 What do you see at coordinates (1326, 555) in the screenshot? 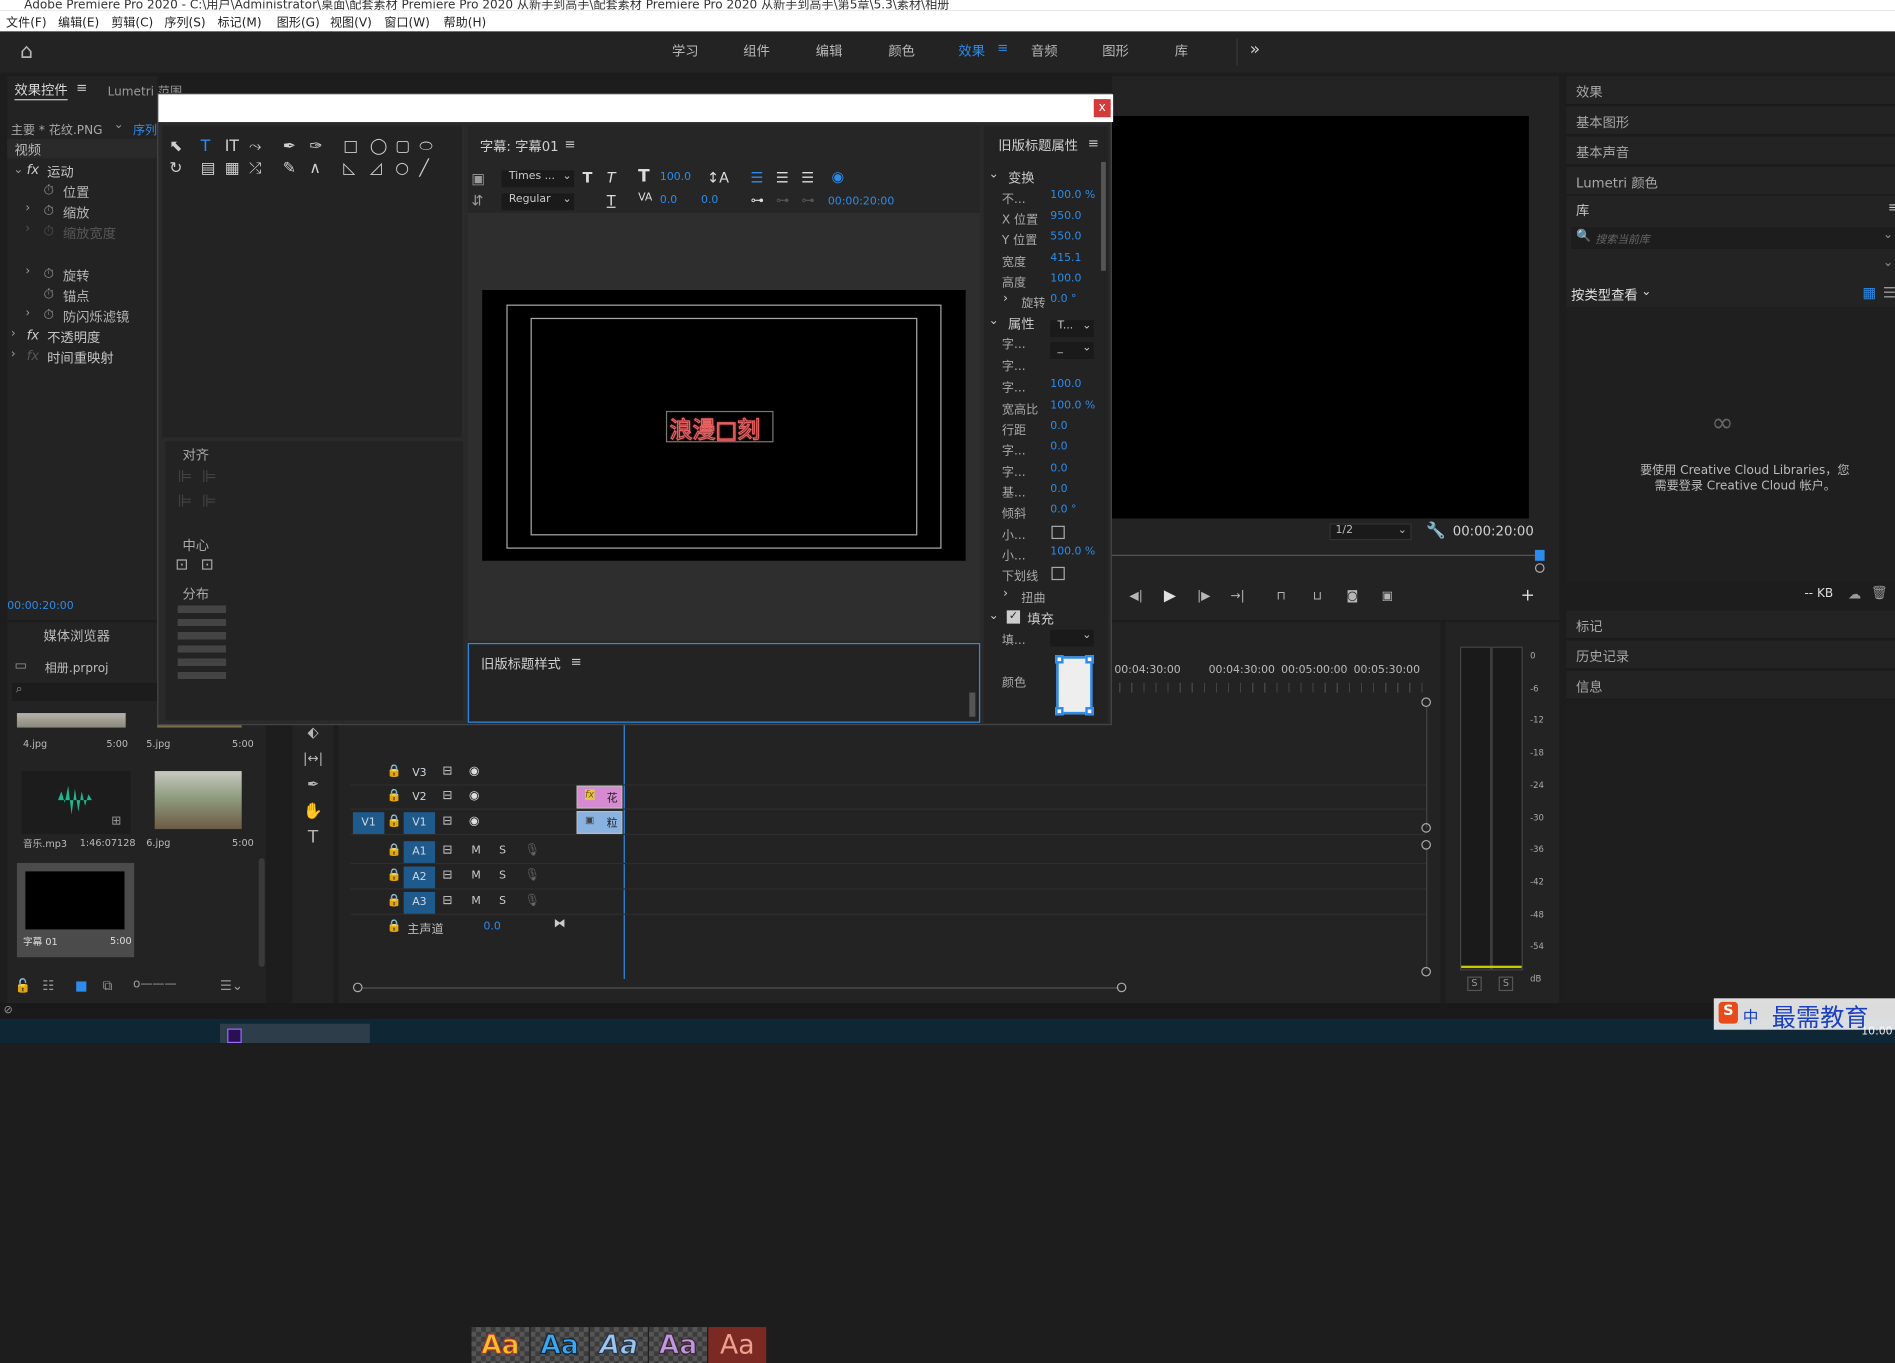
I see `scrub-bar` at bounding box center [1326, 555].